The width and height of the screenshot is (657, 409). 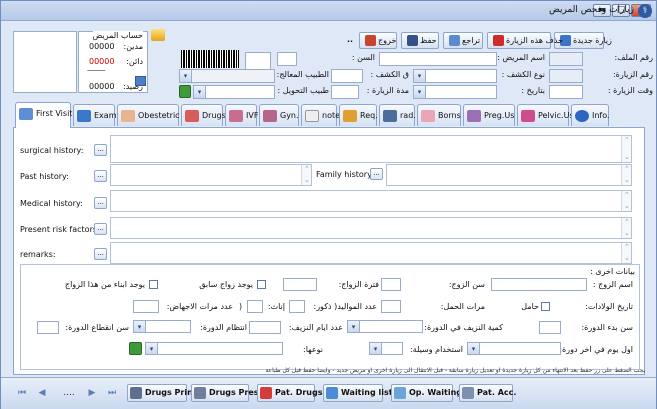 I want to click on tab-borns: Borns, so click(x=439, y=115).